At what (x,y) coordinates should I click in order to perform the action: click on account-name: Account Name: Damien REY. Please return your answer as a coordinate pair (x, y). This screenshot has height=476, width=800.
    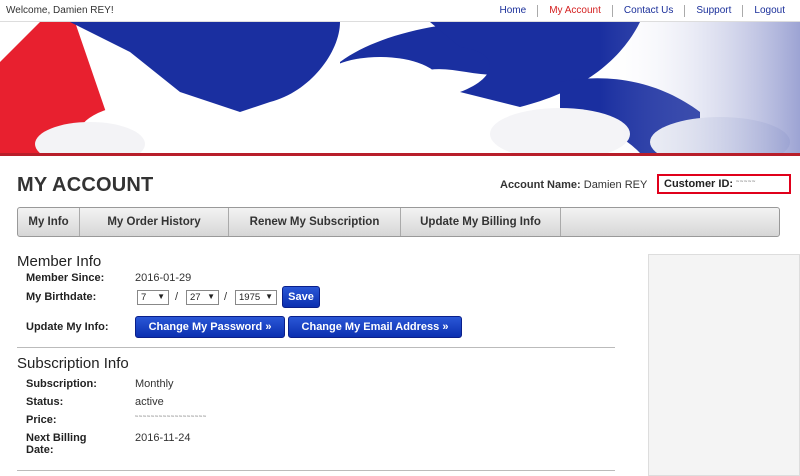
    Looking at the image, I should click on (573, 185).